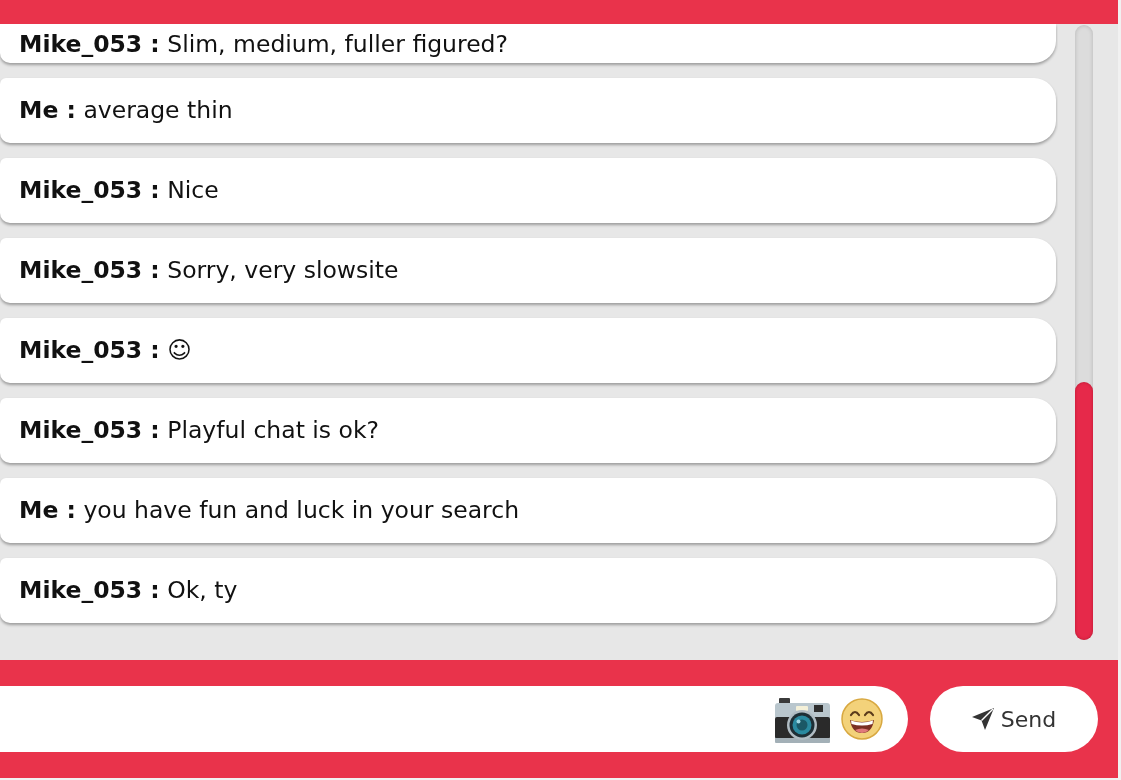 This screenshot has height=780, width=1121. What do you see at coordinates (269, 510) in the screenshot?
I see `message-text: Me : you have fun and luck in your search` at bounding box center [269, 510].